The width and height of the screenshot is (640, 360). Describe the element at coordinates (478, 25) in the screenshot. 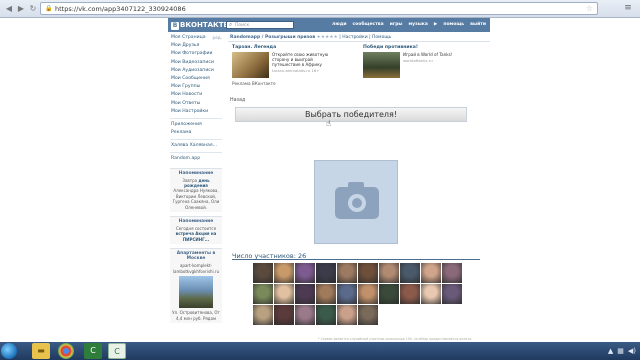

I see `nav-logout: выйти` at that location.